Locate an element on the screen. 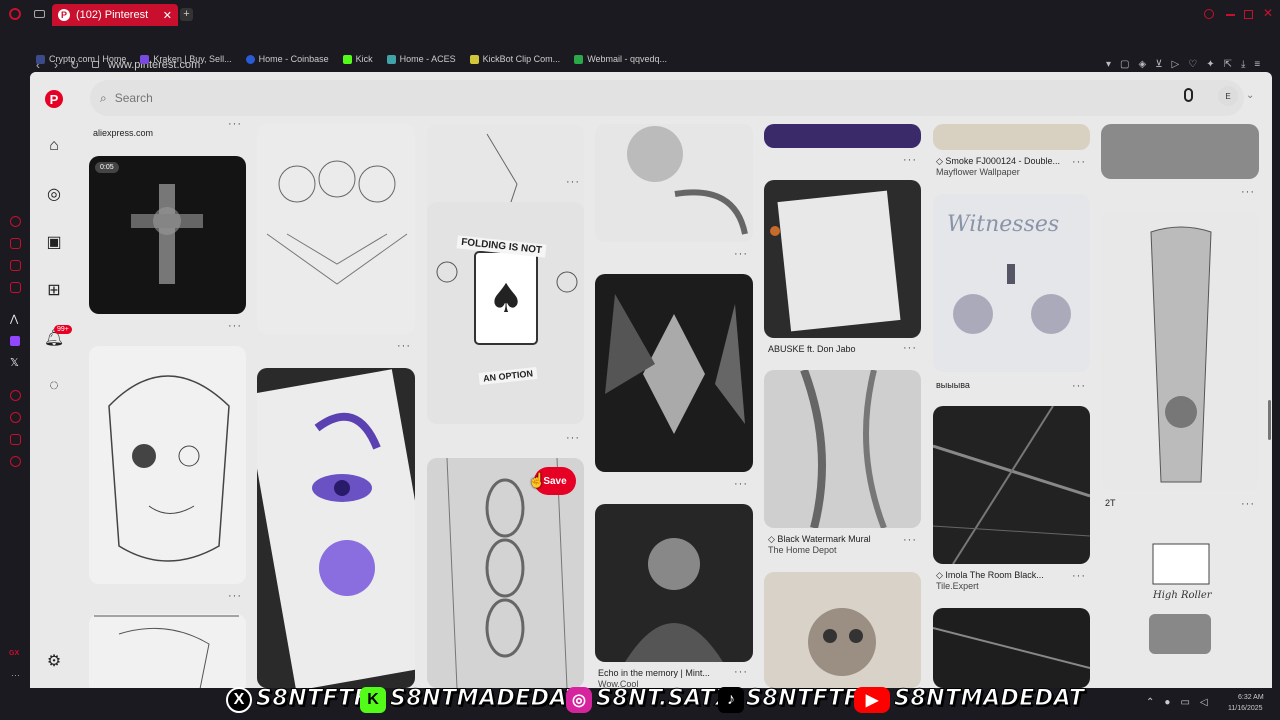 The height and width of the screenshot is (720, 1280). pin-source: The Home Depot is located at coordinates (802, 550).